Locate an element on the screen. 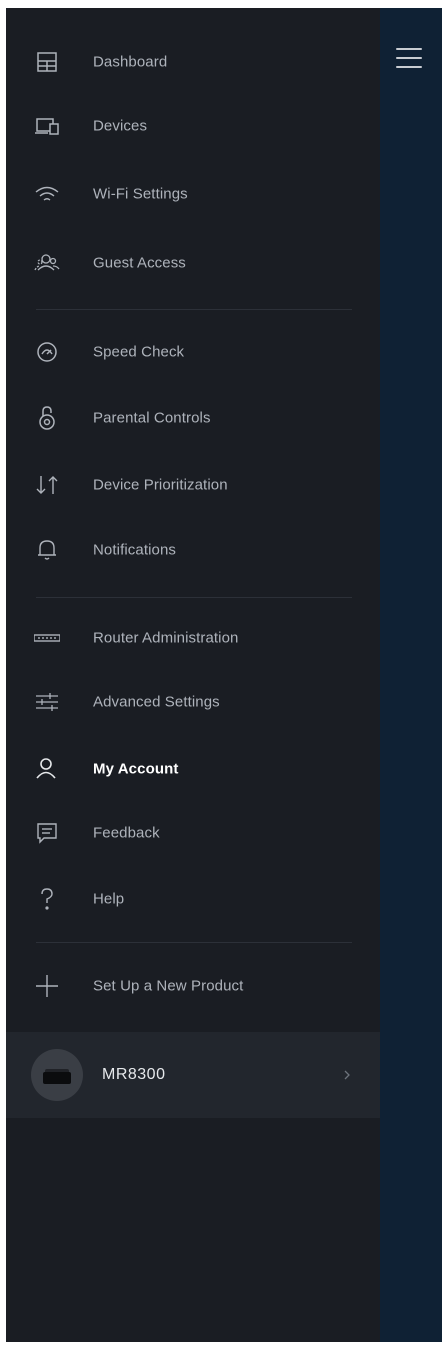  menu-item-notifications: Notifications is located at coordinates (193, 550).